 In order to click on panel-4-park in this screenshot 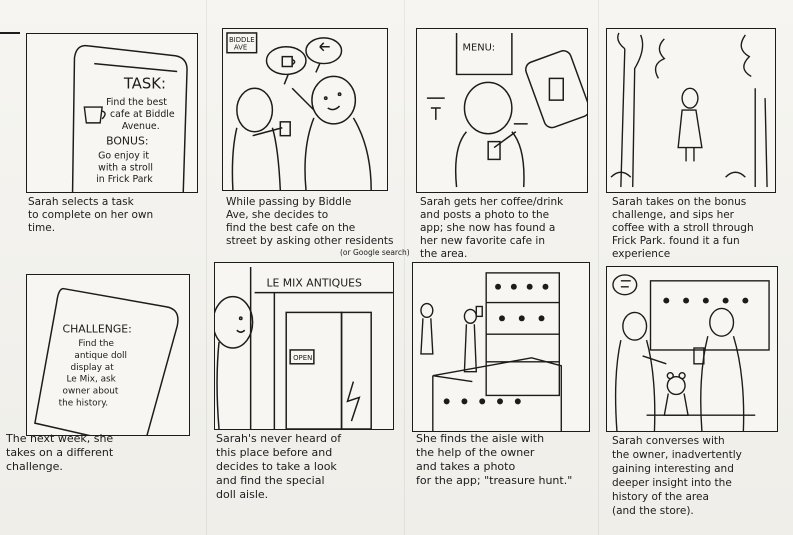, I will do `click(691, 110)`.